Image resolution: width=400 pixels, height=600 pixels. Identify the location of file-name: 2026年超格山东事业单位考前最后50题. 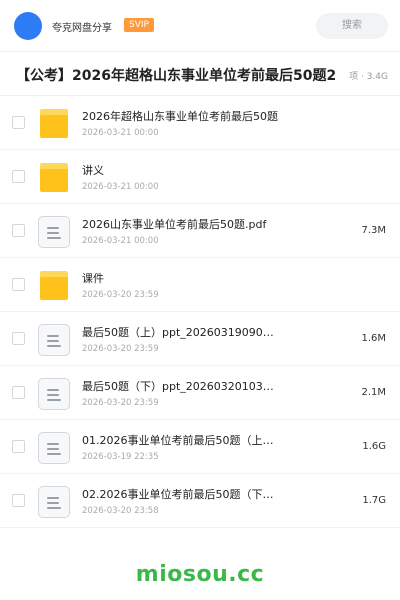
(180, 116).